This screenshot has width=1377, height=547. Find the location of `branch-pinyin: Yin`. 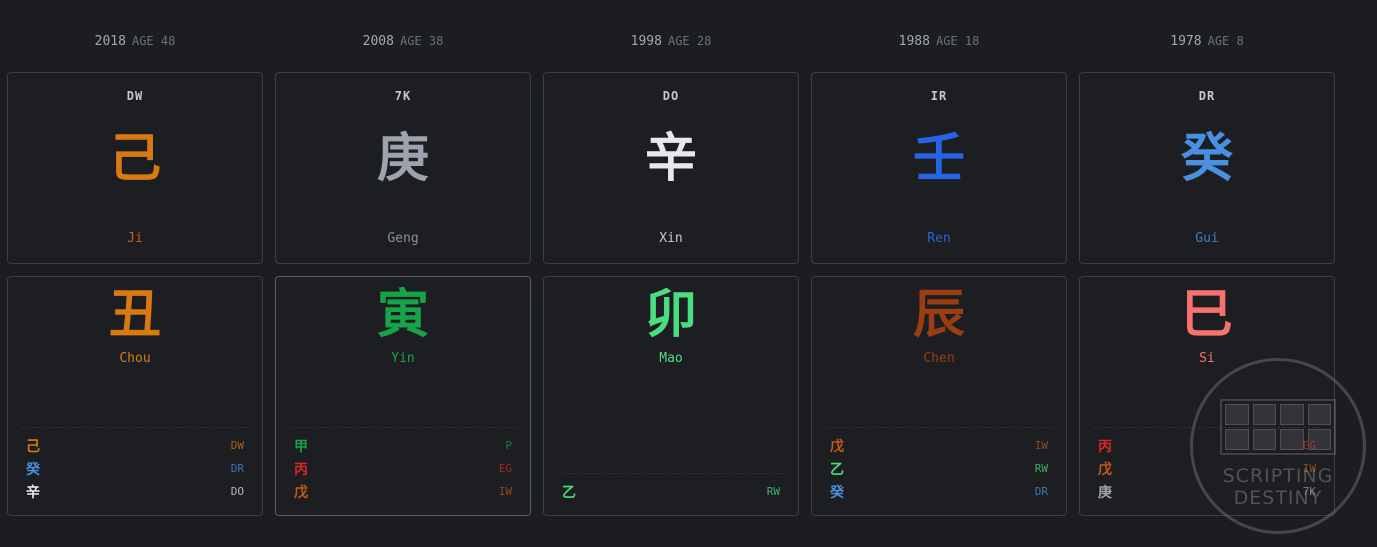

branch-pinyin: Yin is located at coordinates (403, 358).